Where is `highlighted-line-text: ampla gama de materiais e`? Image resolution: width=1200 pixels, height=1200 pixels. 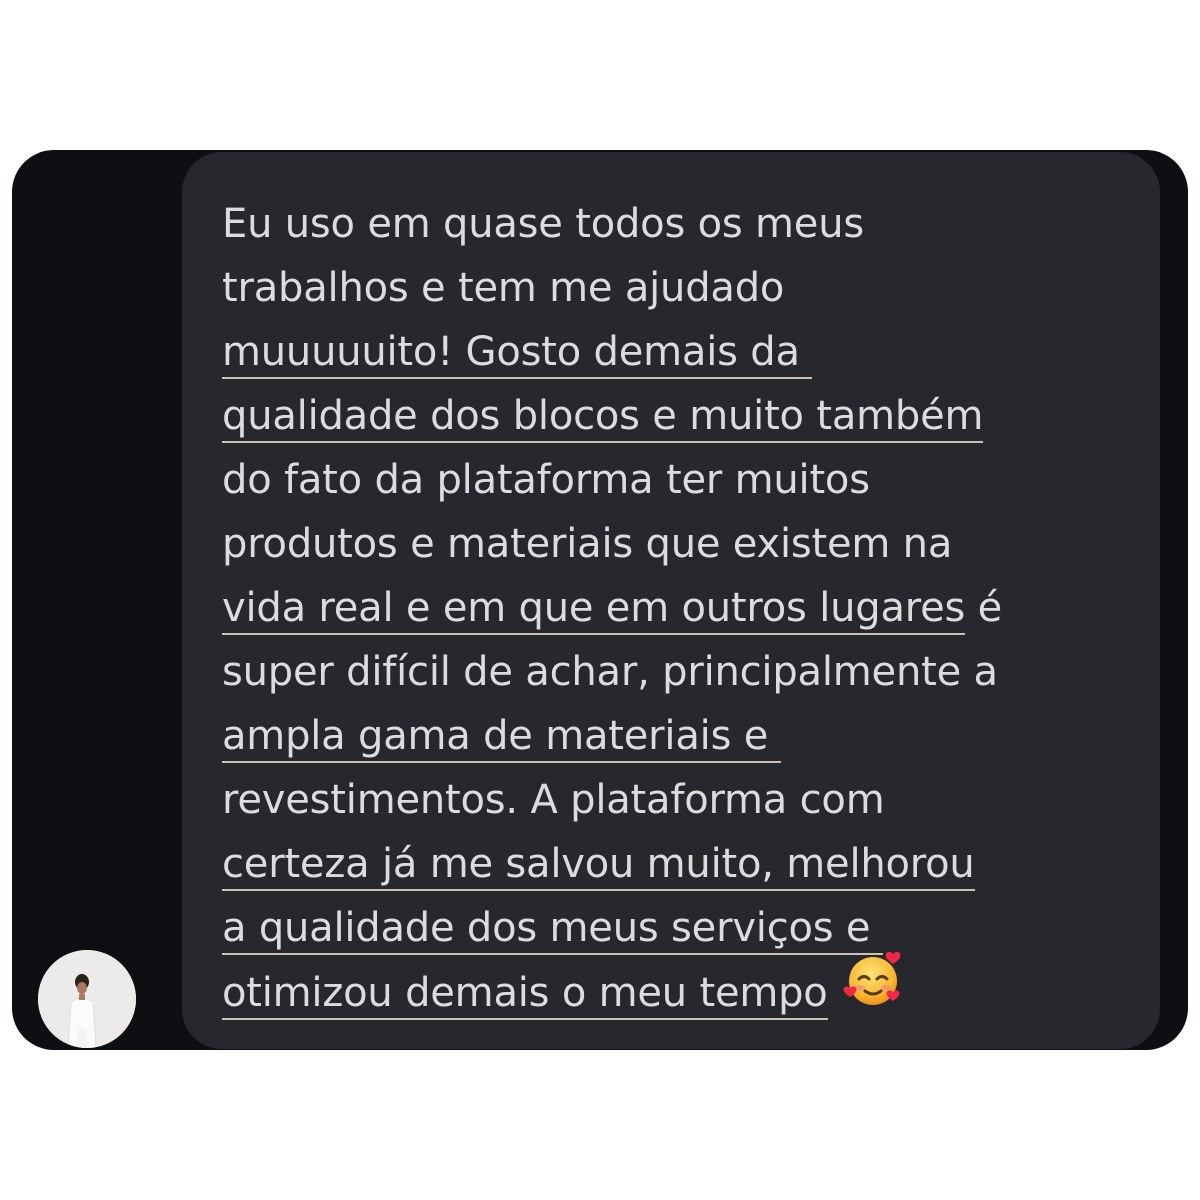 highlighted-line-text: ampla gama de materiais e is located at coordinates (501, 738).